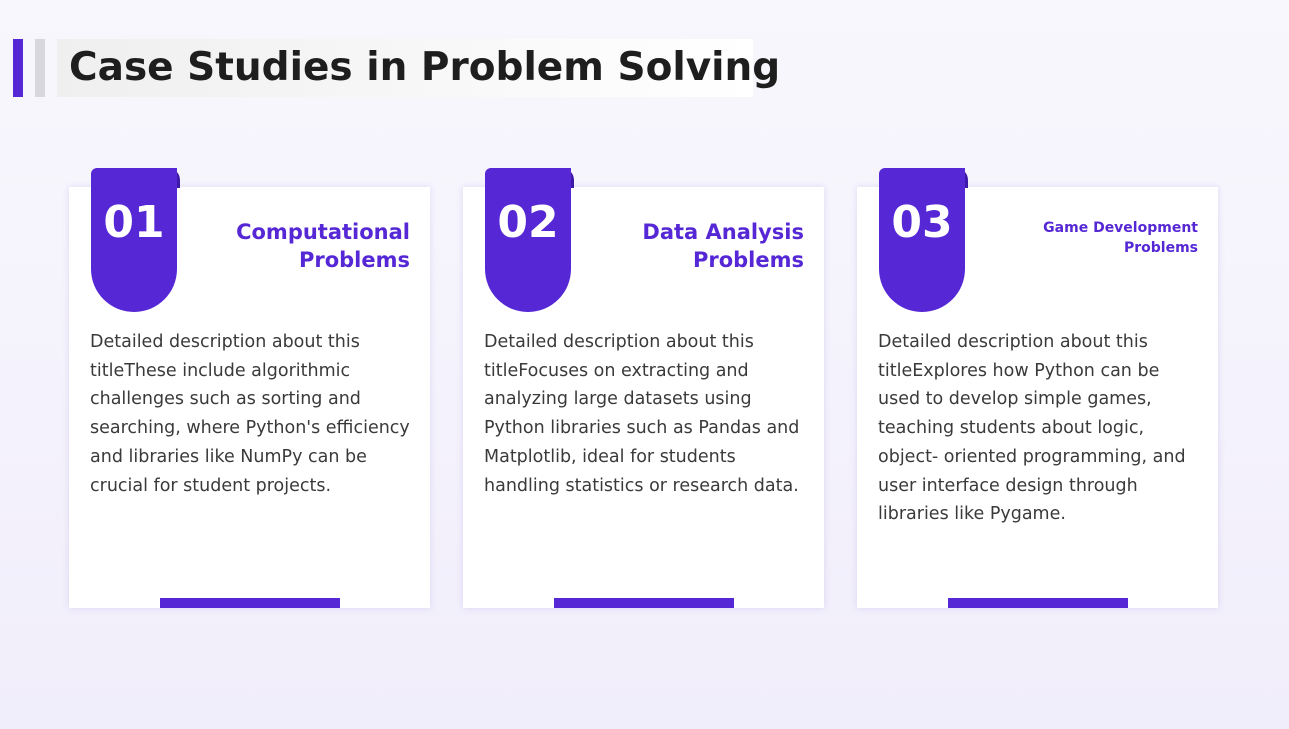 Image resolution: width=1289 pixels, height=729 pixels. Describe the element at coordinates (18, 68) in the screenshot. I see `title-accent-bar` at that location.